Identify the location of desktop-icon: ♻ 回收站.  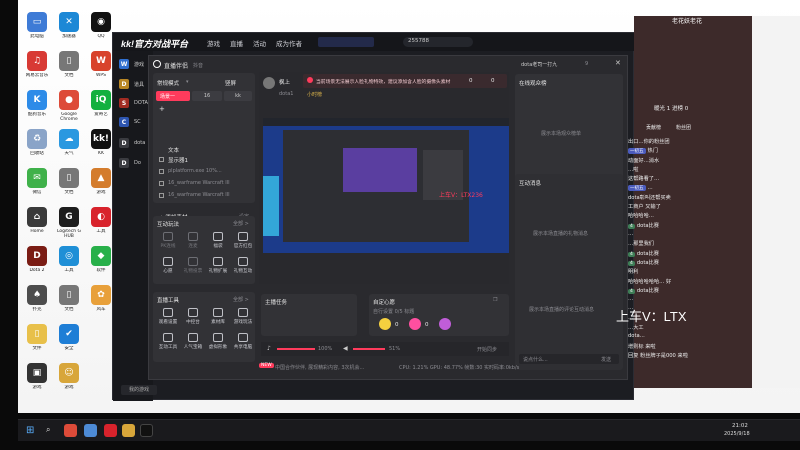
(37, 145).